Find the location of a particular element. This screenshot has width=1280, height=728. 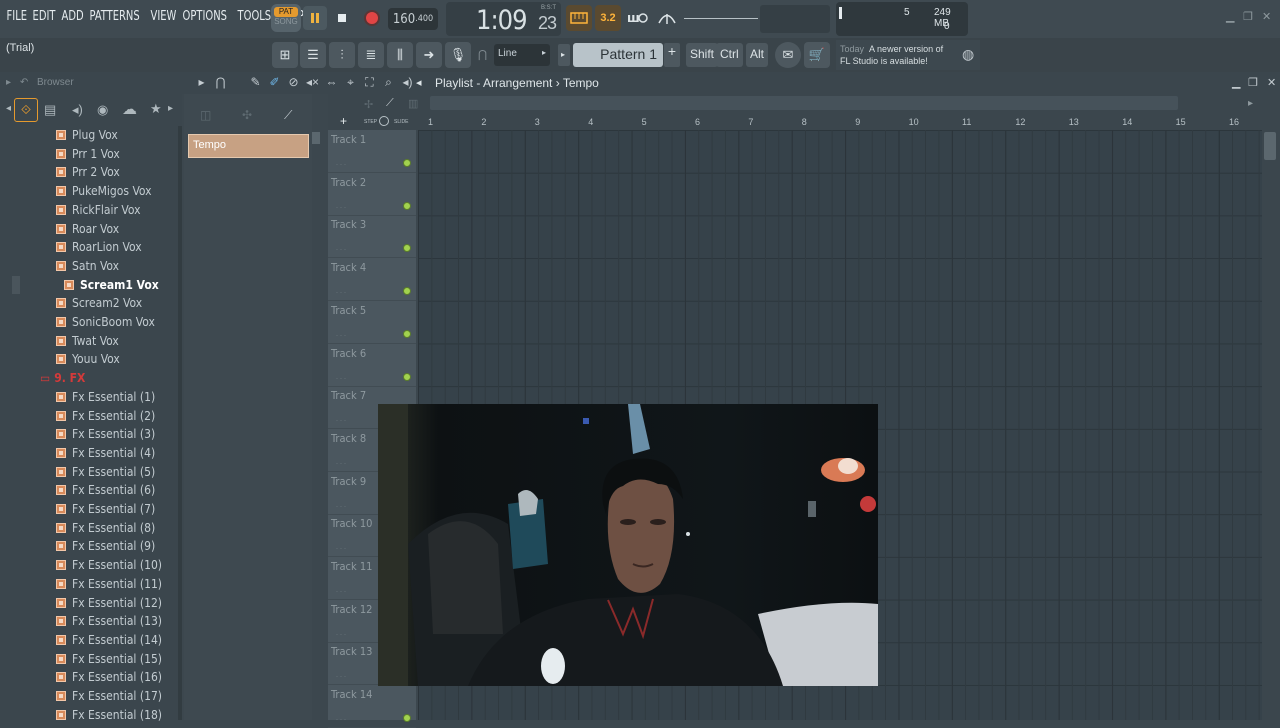

chevron-right-icon: ▸ is located at coordinates (170, 108).